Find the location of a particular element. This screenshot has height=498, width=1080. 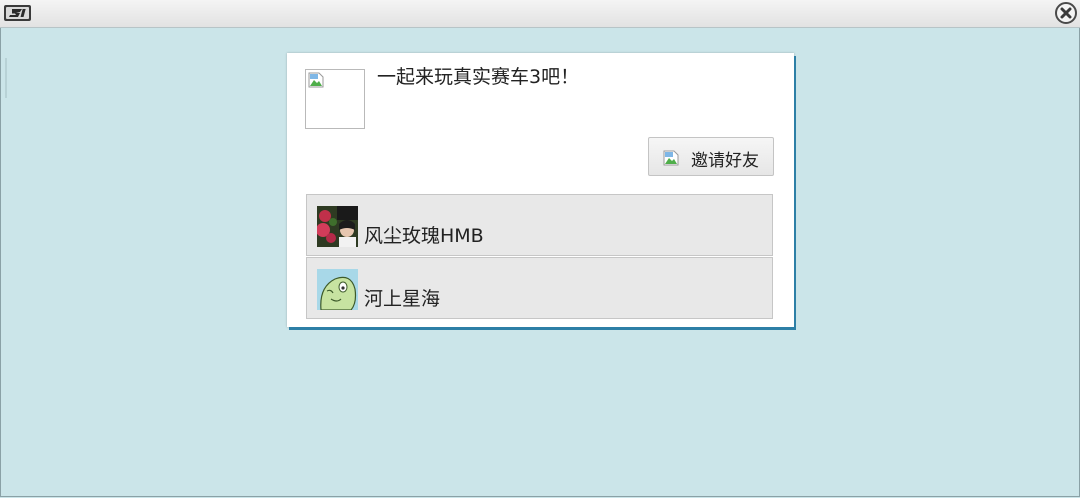

cartoon-avatar is located at coordinates (337, 289).